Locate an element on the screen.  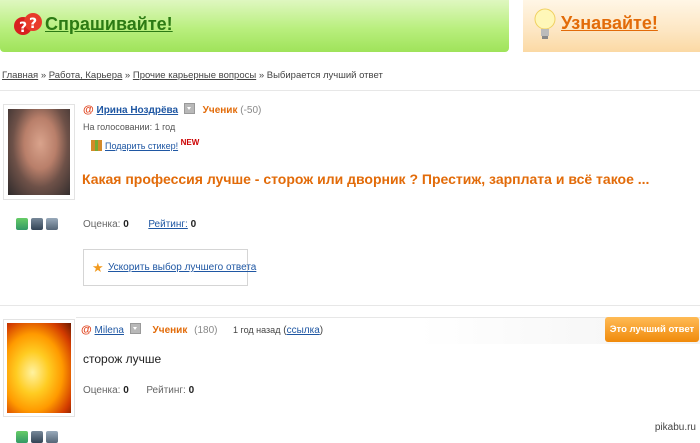
breadcrumb-other-career: Прочие карьерные вопросы is located at coordinates (194, 75).